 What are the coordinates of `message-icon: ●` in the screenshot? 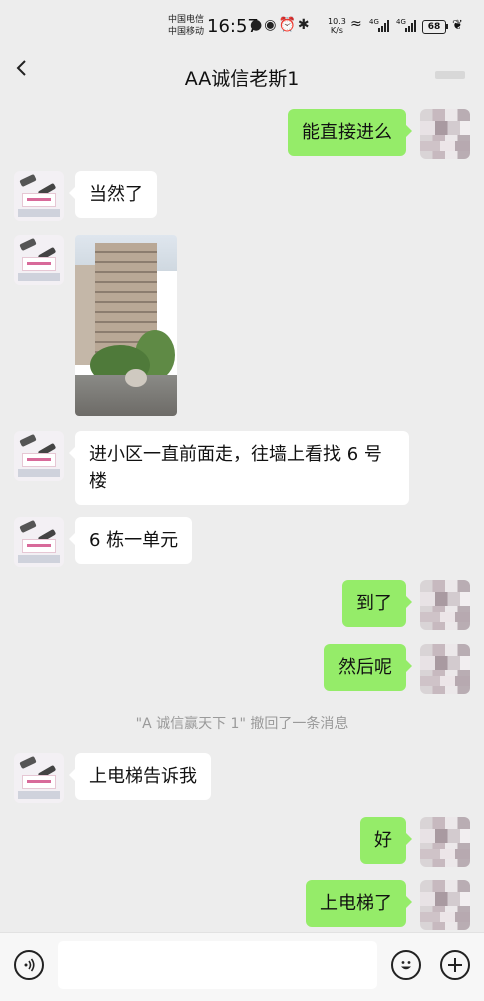 It's located at (257, 25).